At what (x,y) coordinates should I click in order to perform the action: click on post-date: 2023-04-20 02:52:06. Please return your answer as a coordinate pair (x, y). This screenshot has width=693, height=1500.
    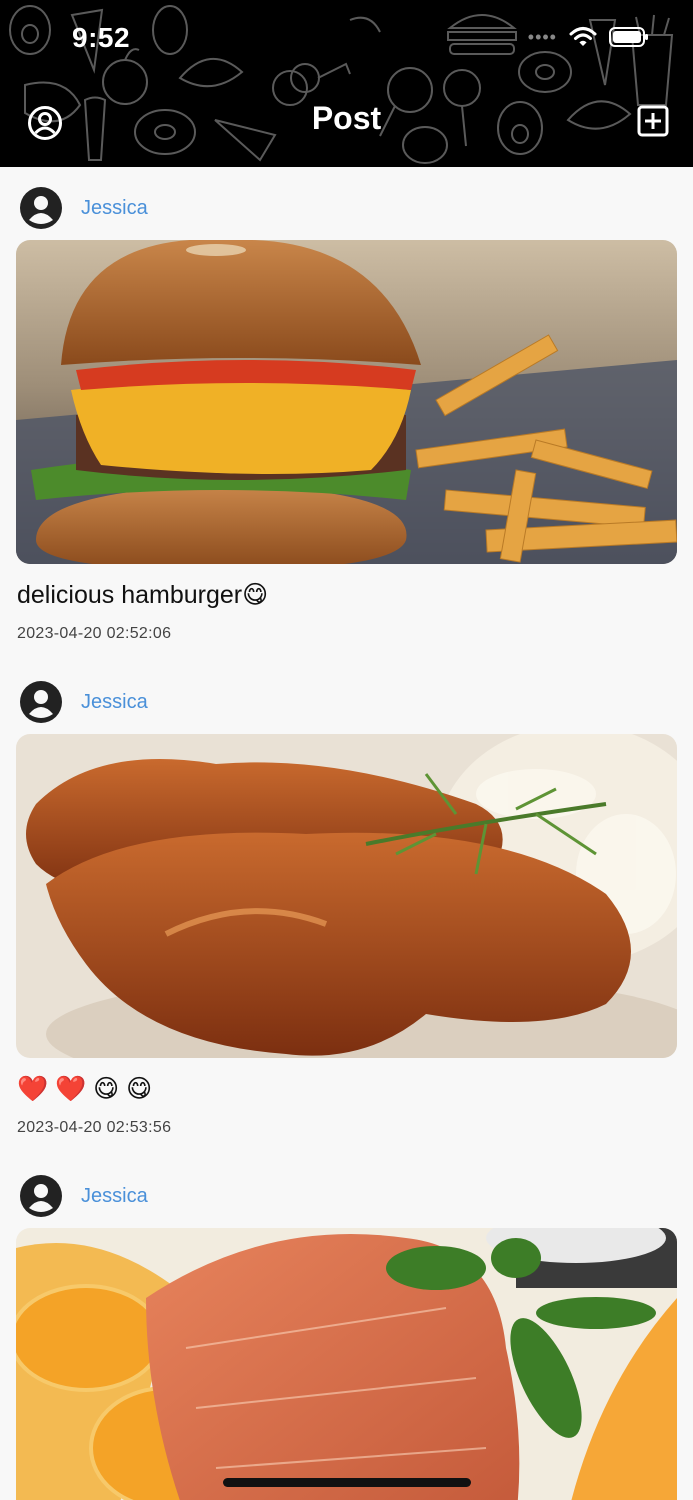
    Looking at the image, I should click on (94, 633).